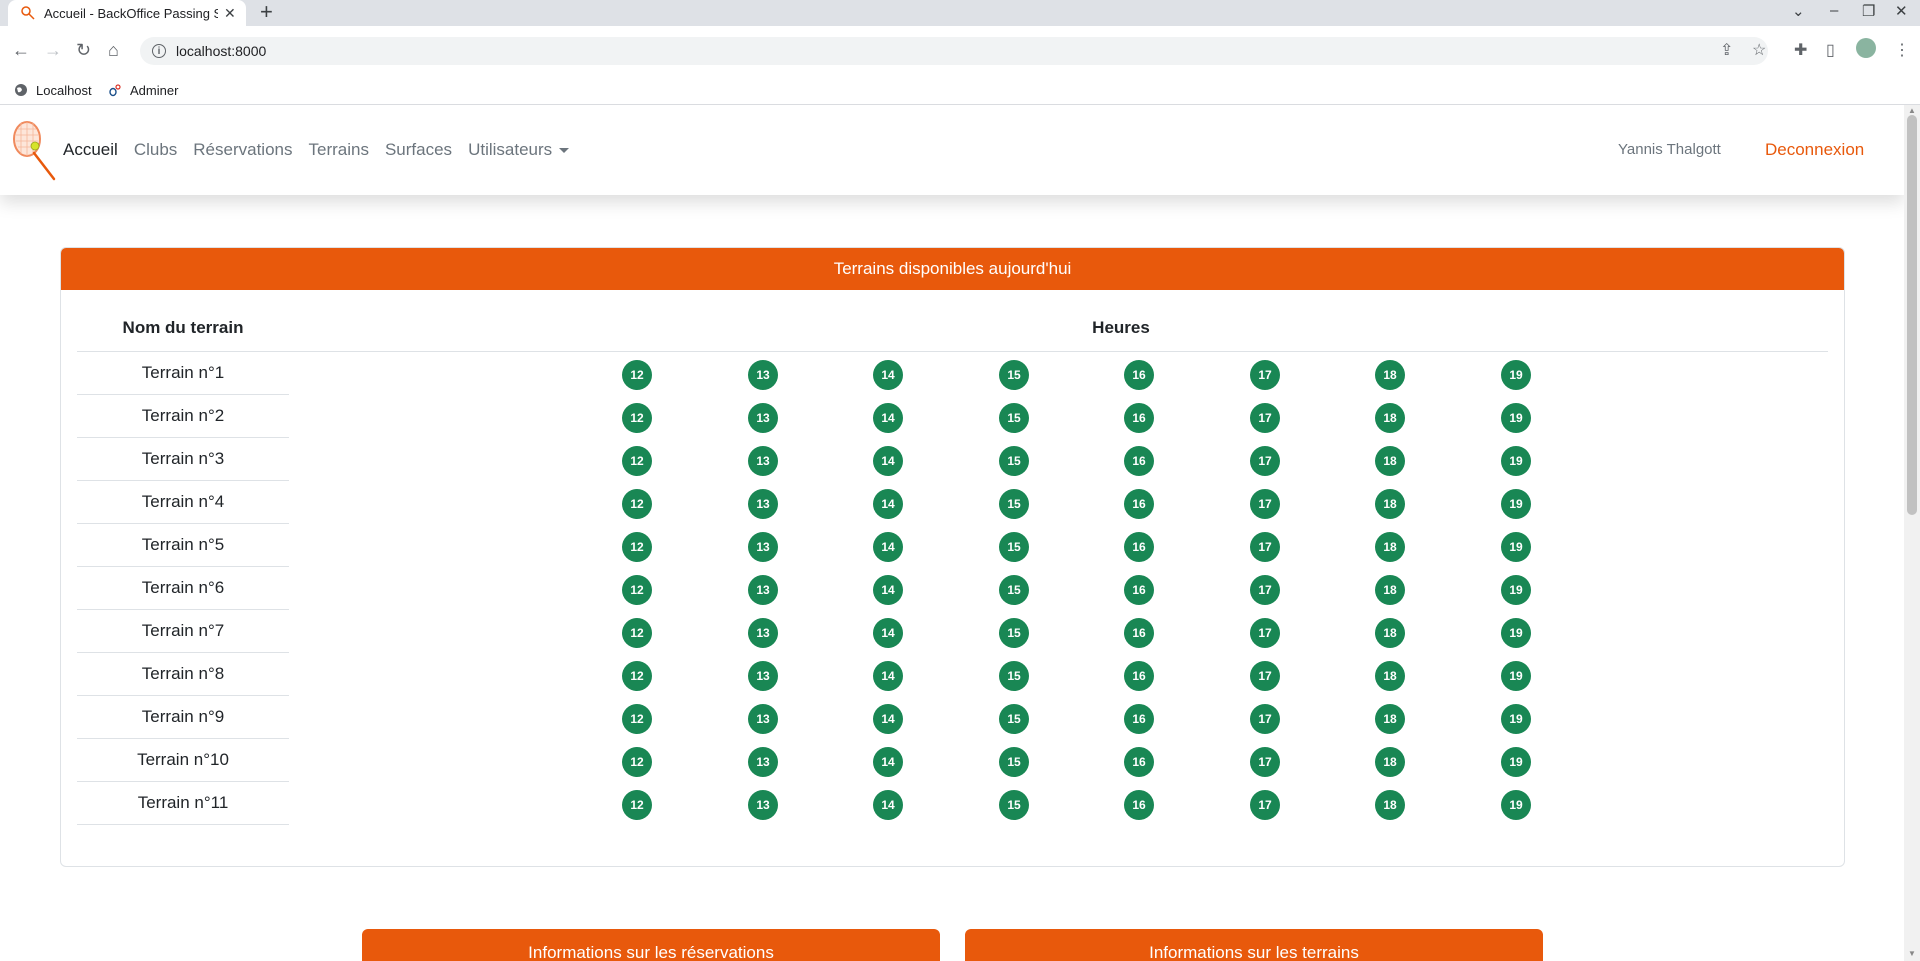 This screenshot has width=1920, height=961. Describe the element at coordinates (1868, 11) in the screenshot. I see `restore-icon: ❐` at that location.